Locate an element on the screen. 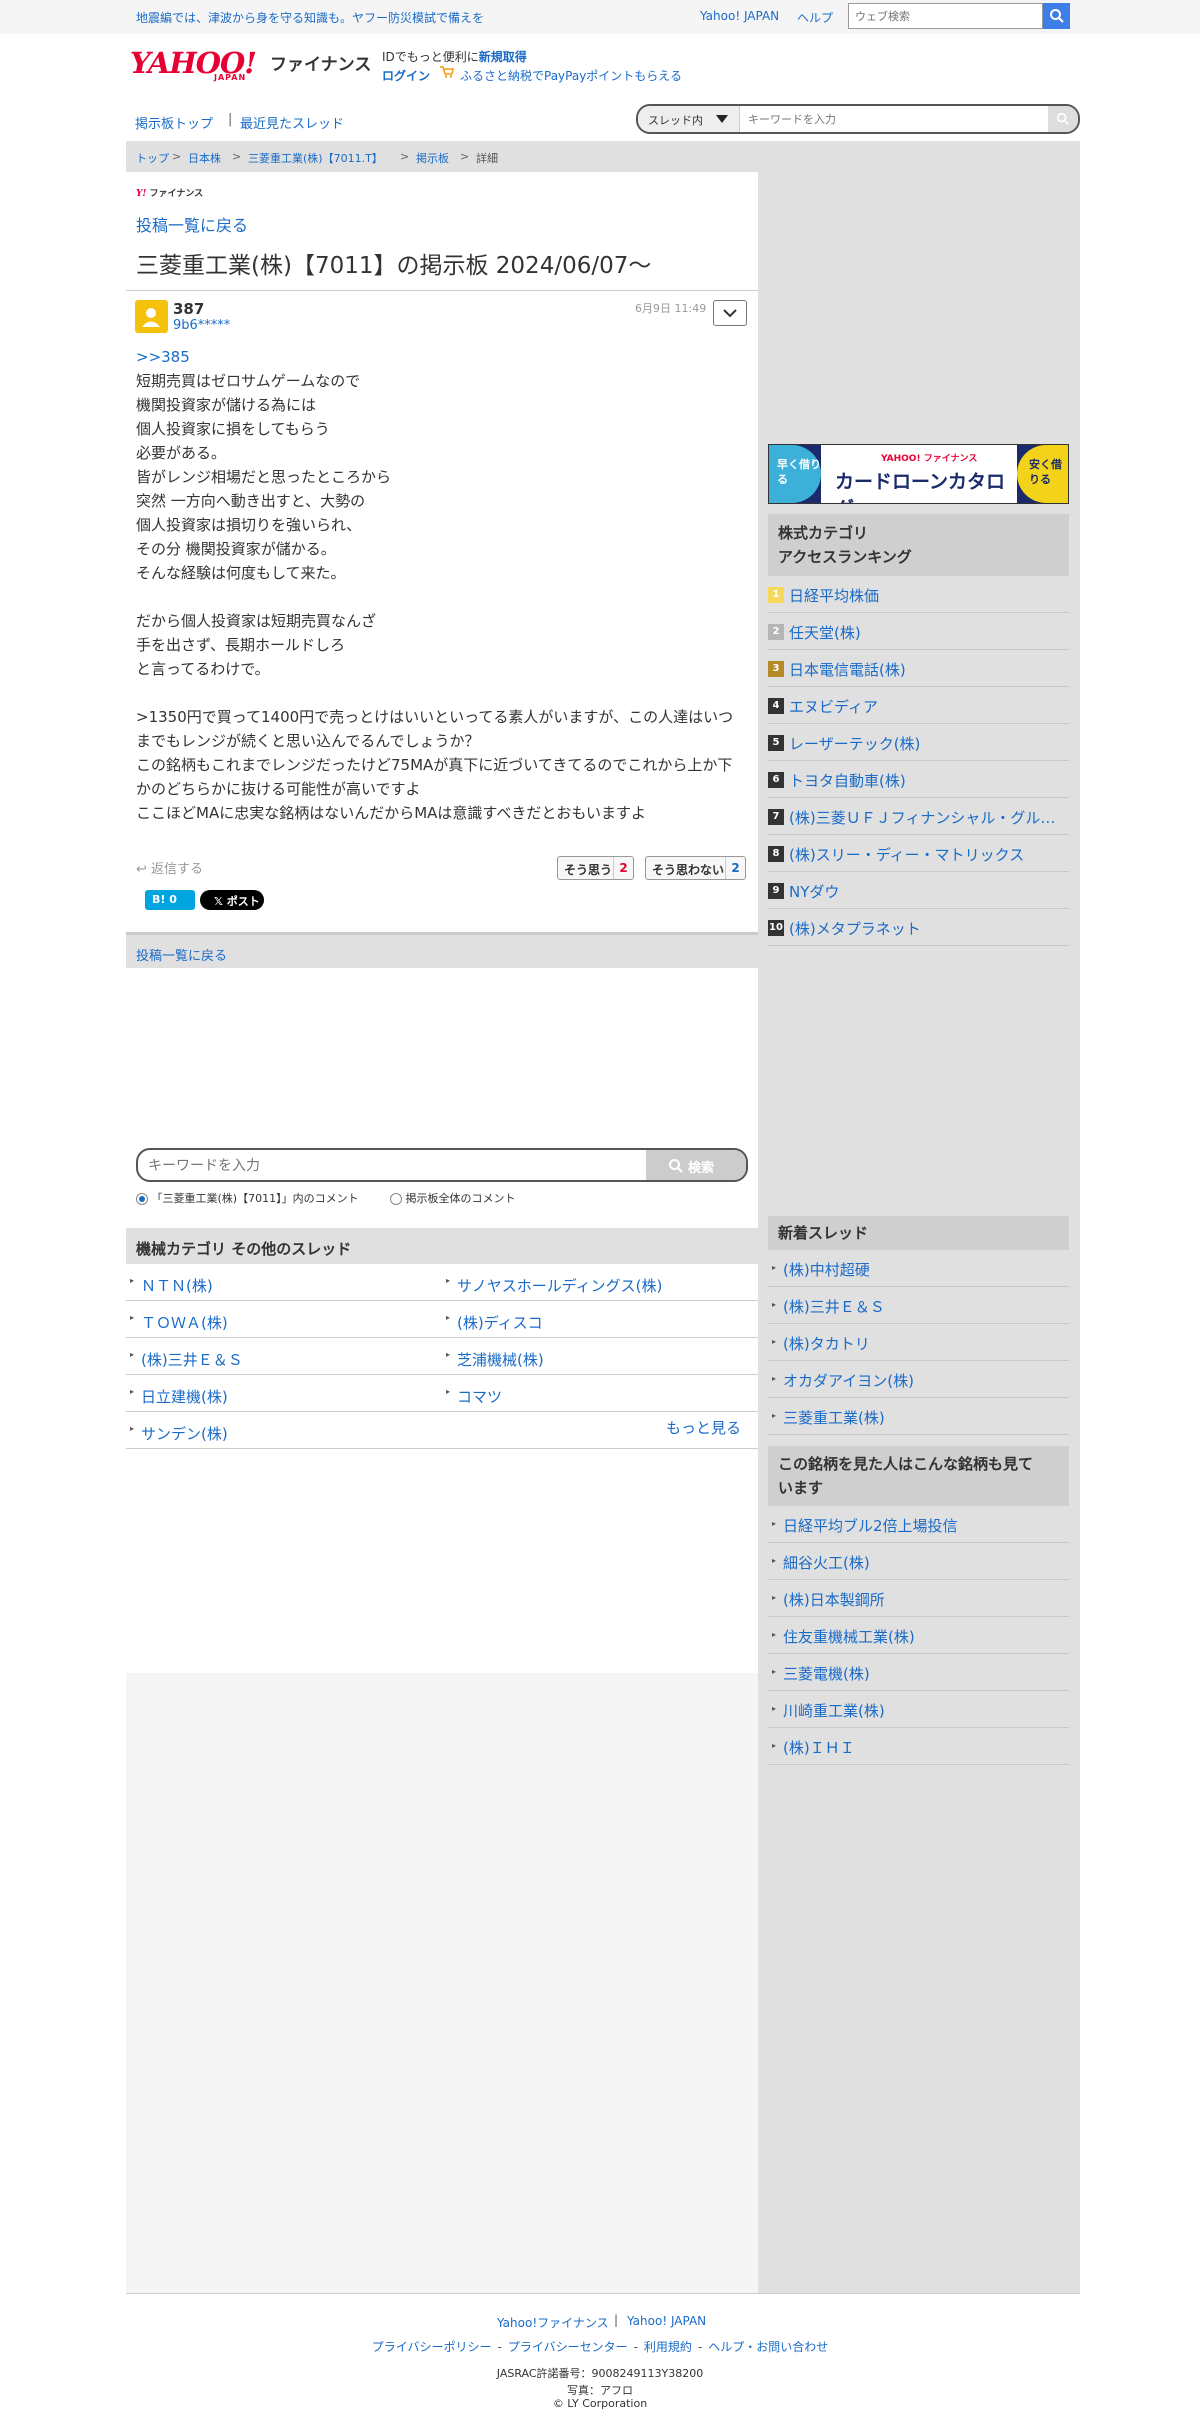 This screenshot has height=2427, width=1200. finance-brand-small: Y! ファイナンス is located at coordinates (170, 194).